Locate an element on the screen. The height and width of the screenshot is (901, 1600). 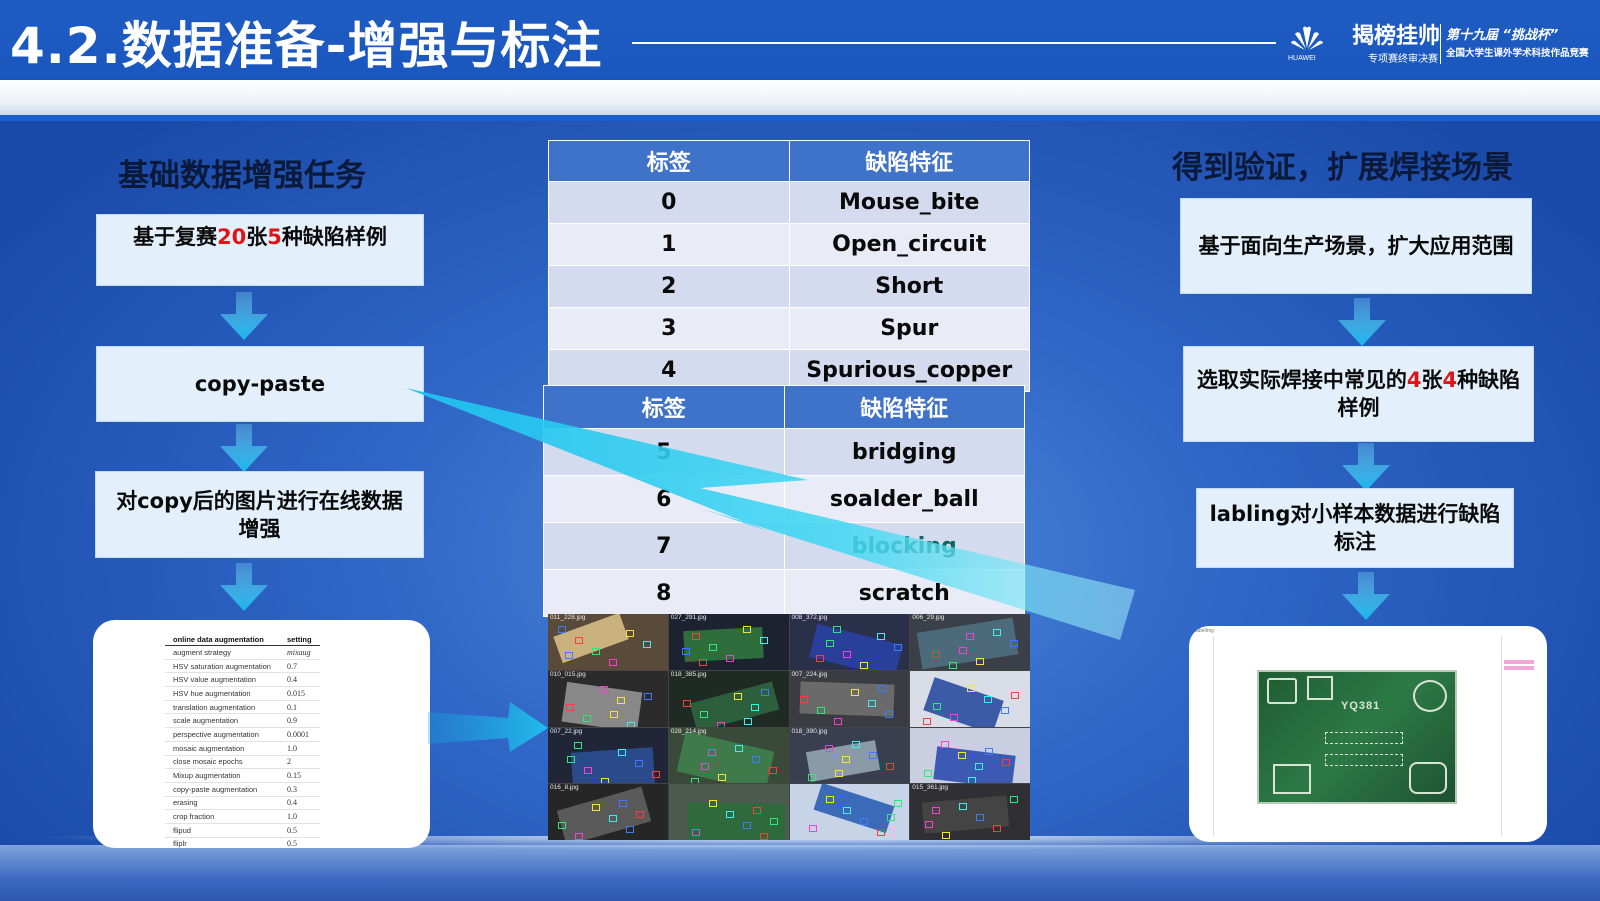
table-header-row: 标签 缺陷特征 is located at coordinates (789, 161).